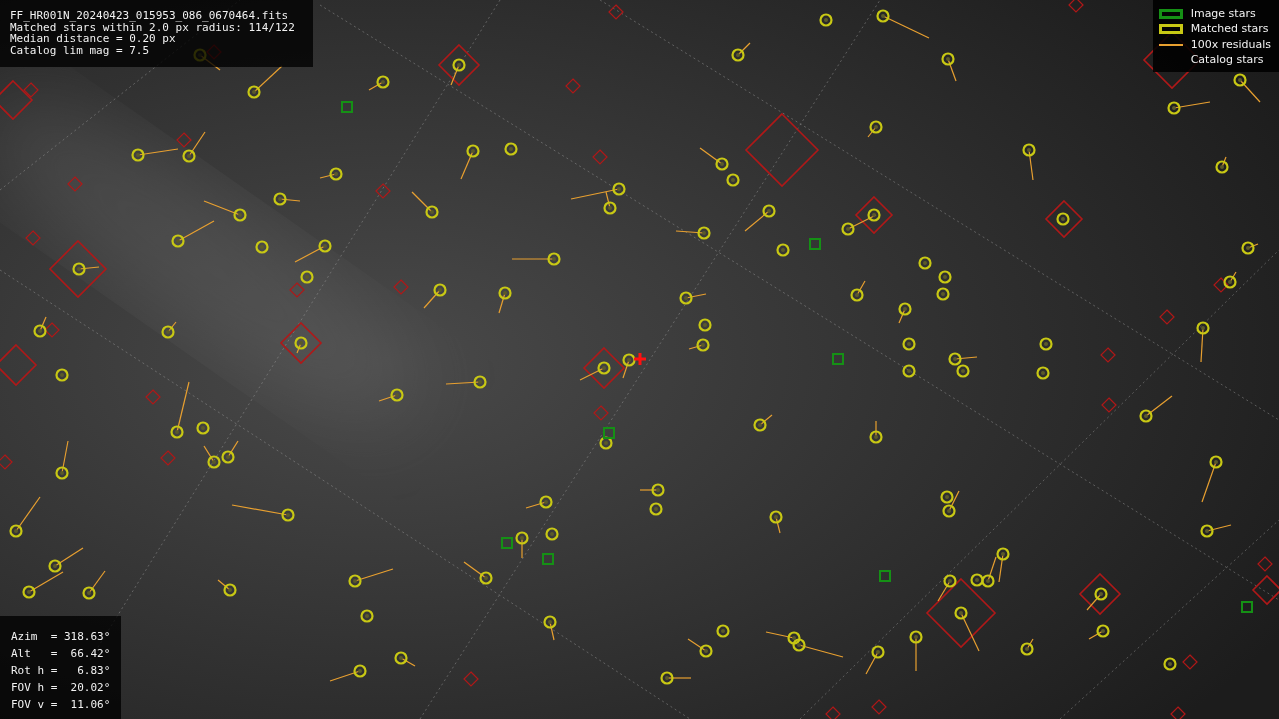  Describe the element at coordinates (61, 705) in the screenshot. I see `info-line: FOV v = 11.06°` at that location.